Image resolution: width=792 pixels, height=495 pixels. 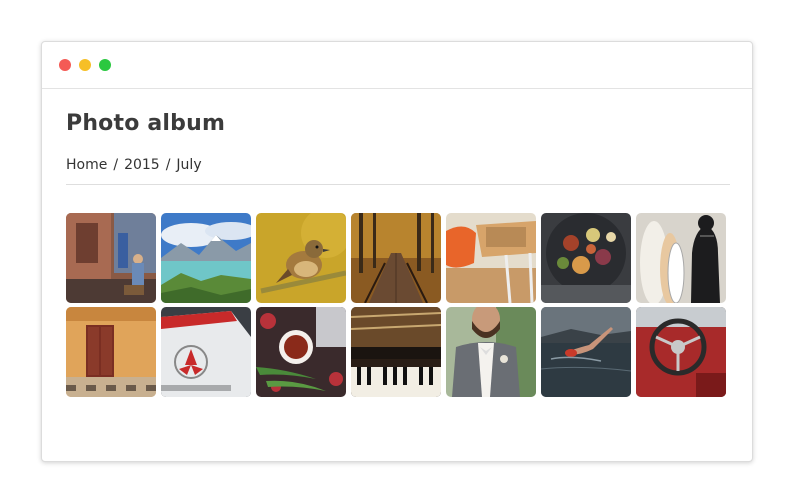 What do you see at coordinates (65, 65) in the screenshot?
I see `close-window-button` at bounding box center [65, 65].